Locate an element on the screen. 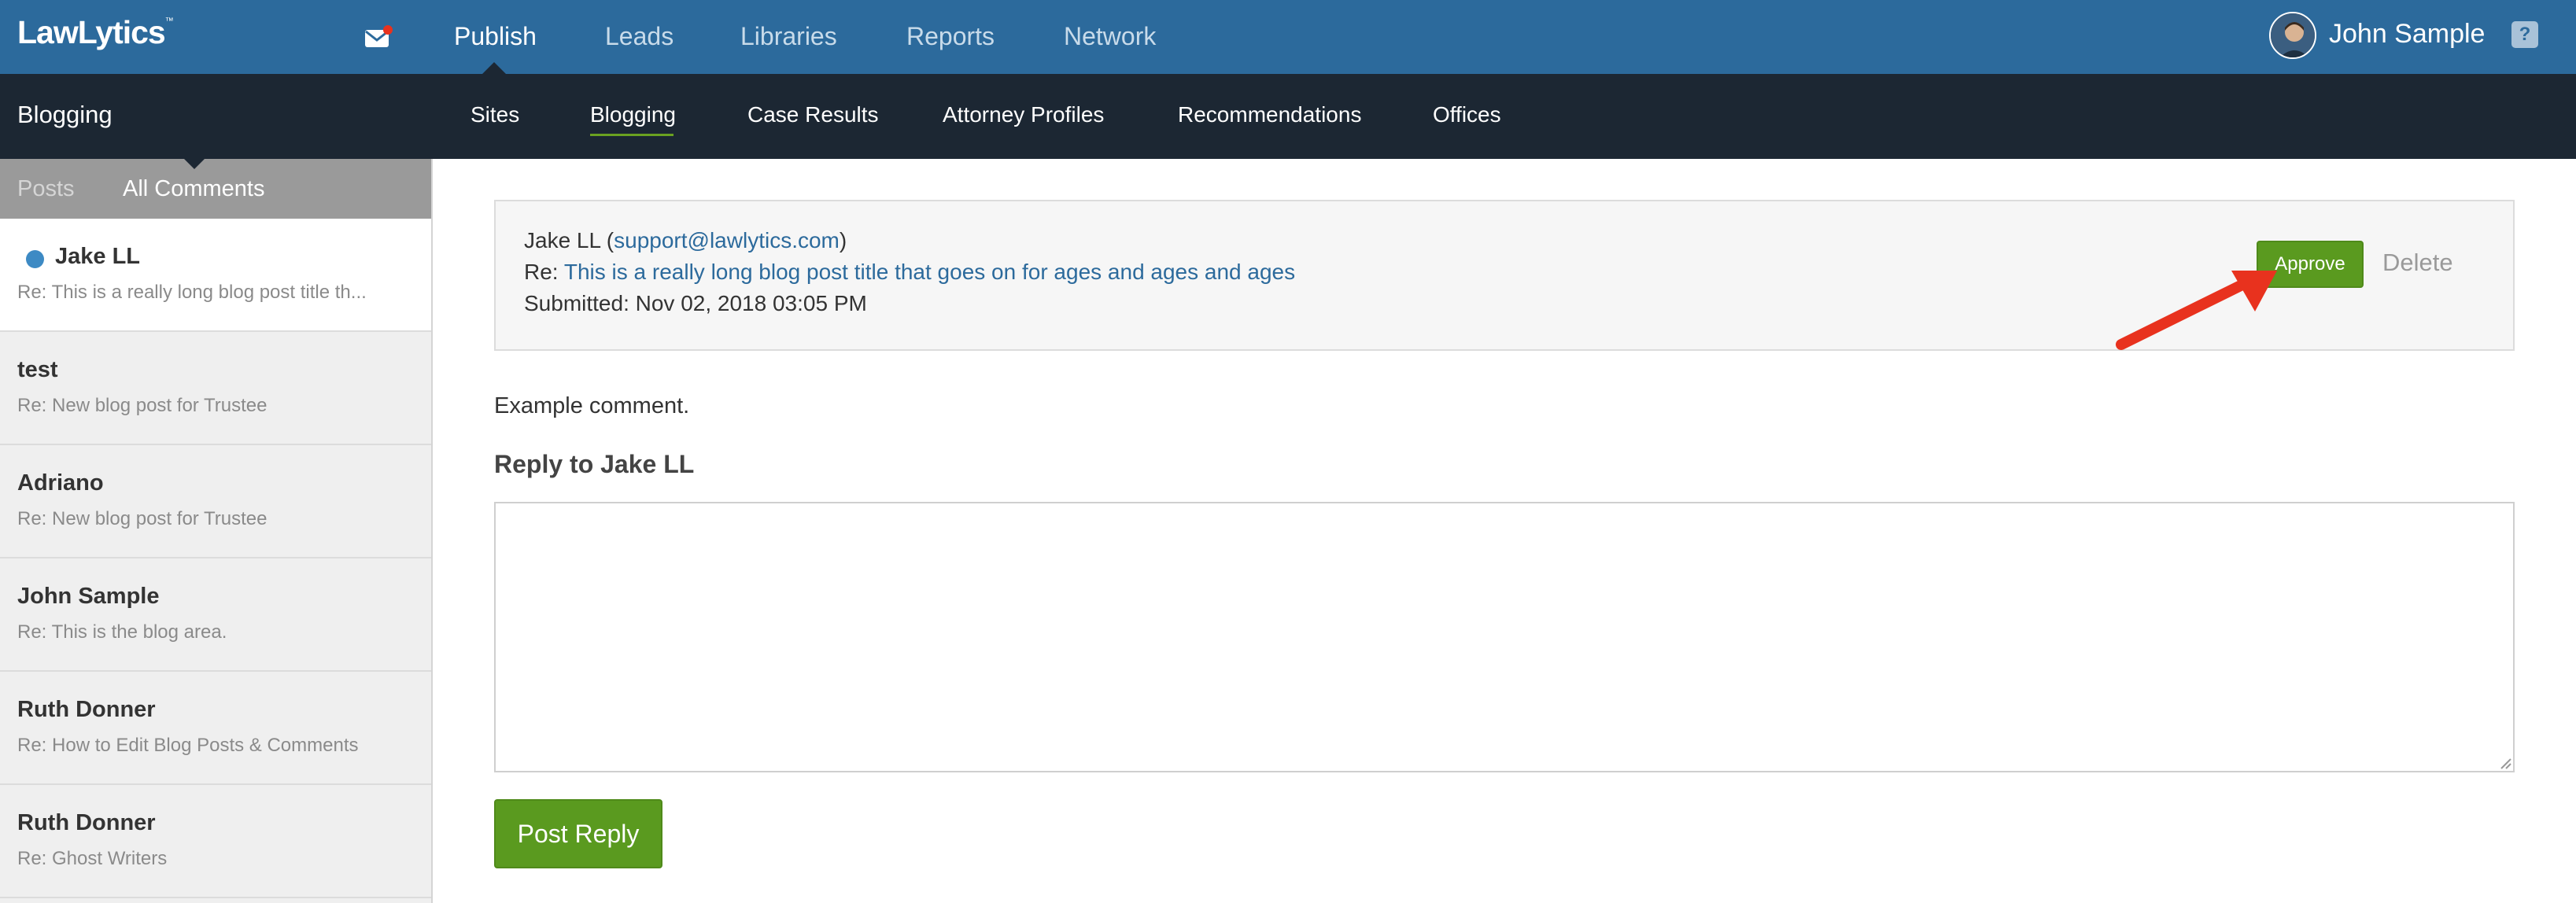 This screenshot has height=903, width=2576. resize-grip-icon is located at coordinates (2505, 763).